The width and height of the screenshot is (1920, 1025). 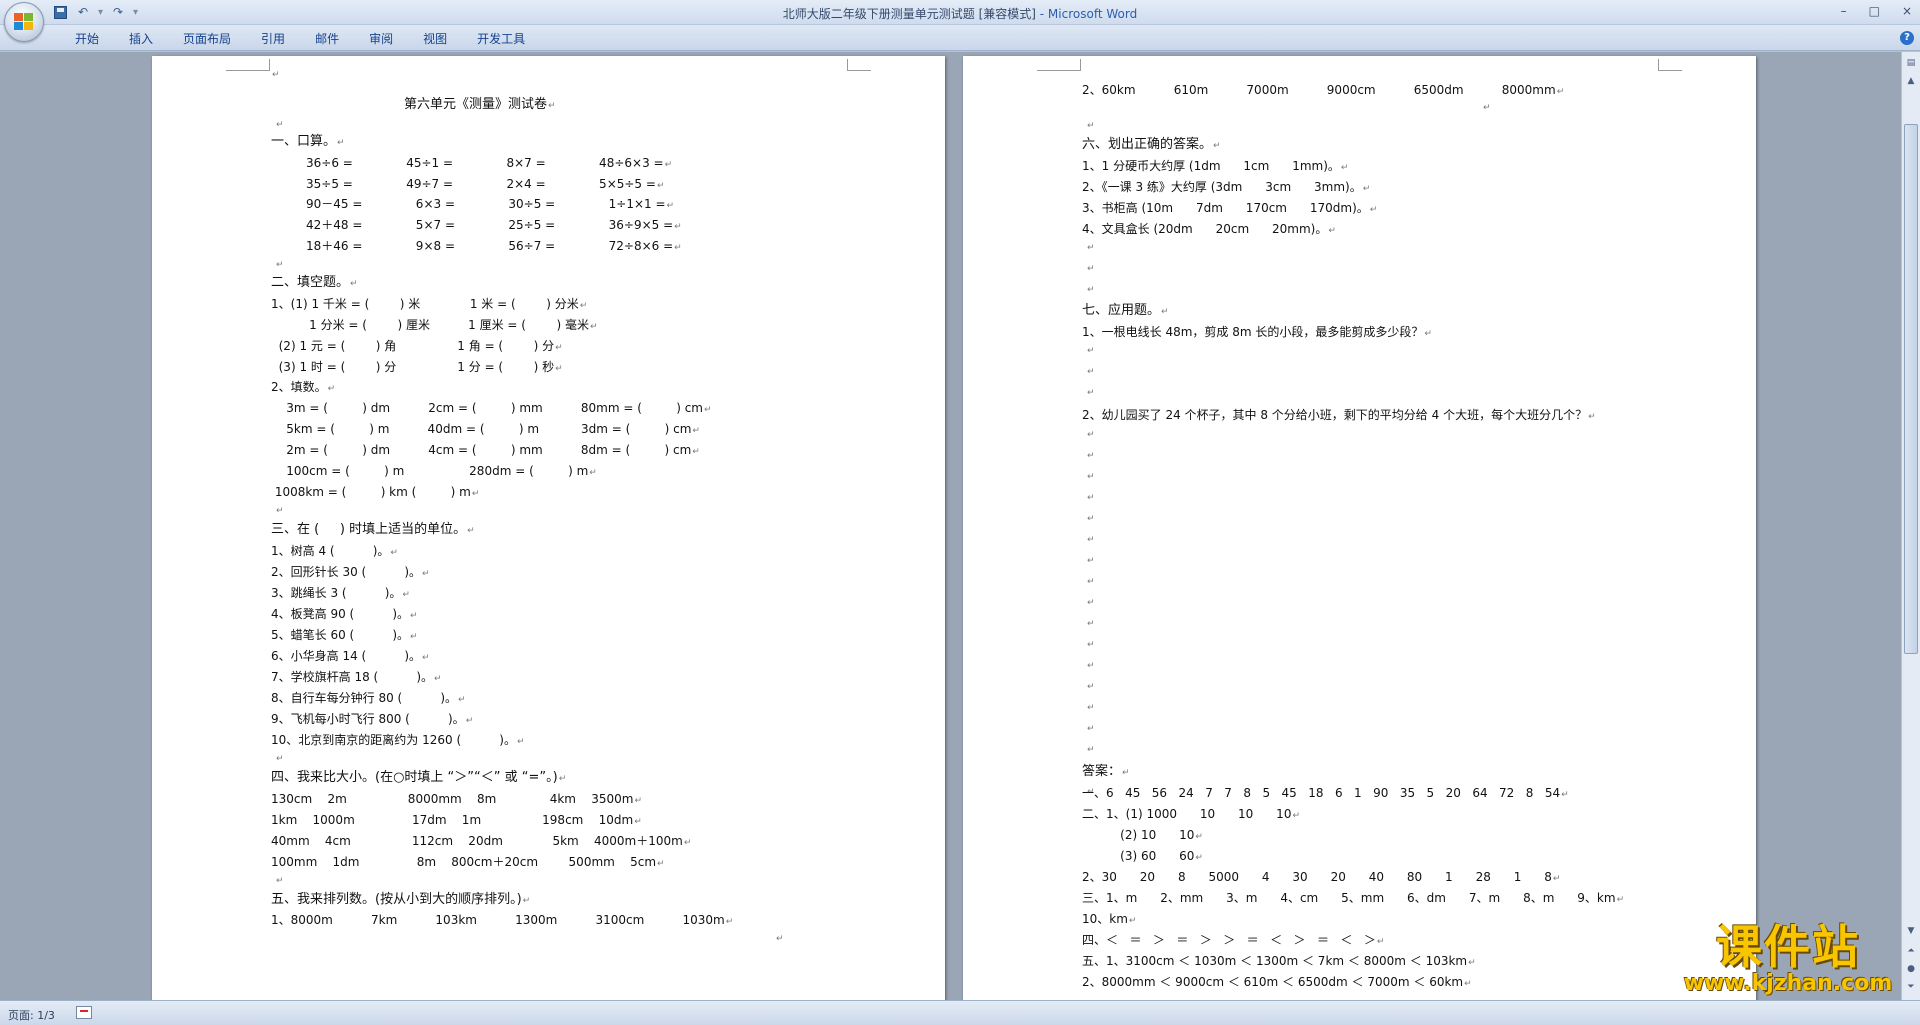 What do you see at coordinates (434, 325) in the screenshot?
I see `fill-blank-line: 1 分米 = ( ) 厘米 1 厘米 = ( ) 毫米↵` at bounding box center [434, 325].